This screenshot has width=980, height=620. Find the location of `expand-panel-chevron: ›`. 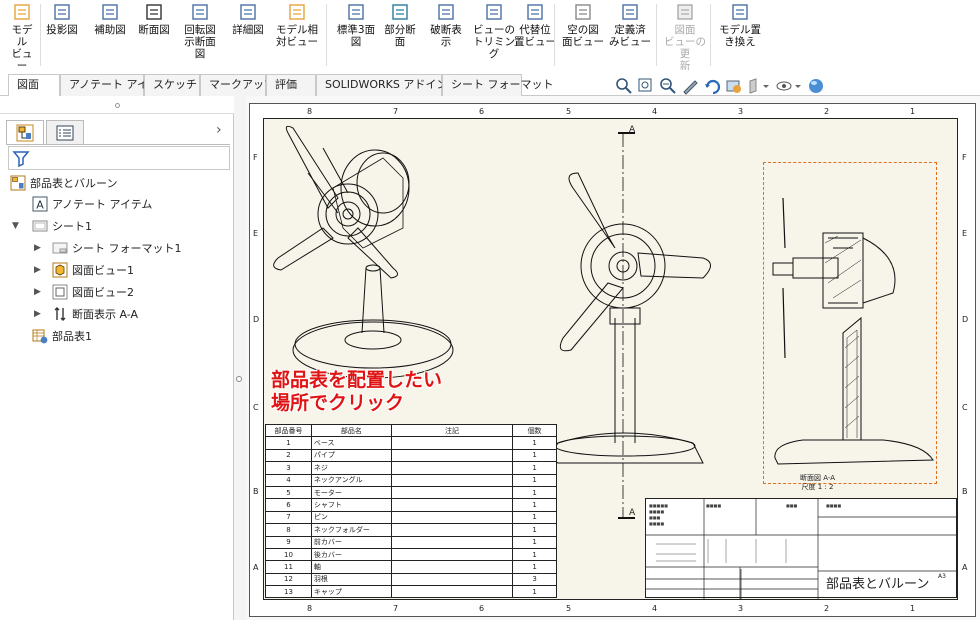

expand-panel-chevron: › is located at coordinates (219, 130).